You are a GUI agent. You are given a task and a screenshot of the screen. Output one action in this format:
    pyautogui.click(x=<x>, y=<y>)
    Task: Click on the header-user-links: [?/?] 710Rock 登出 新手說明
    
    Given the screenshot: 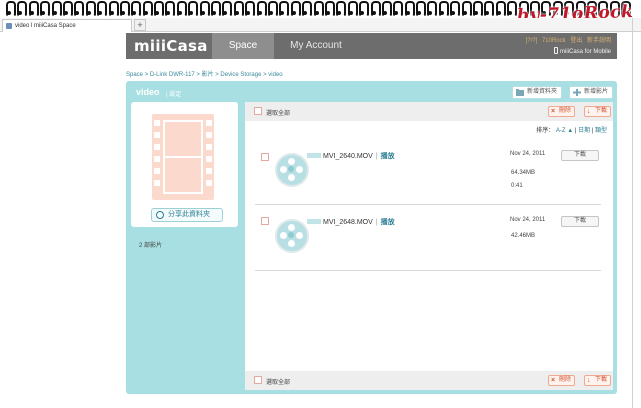 What is the action you would take?
    pyautogui.click(x=567, y=39)
    